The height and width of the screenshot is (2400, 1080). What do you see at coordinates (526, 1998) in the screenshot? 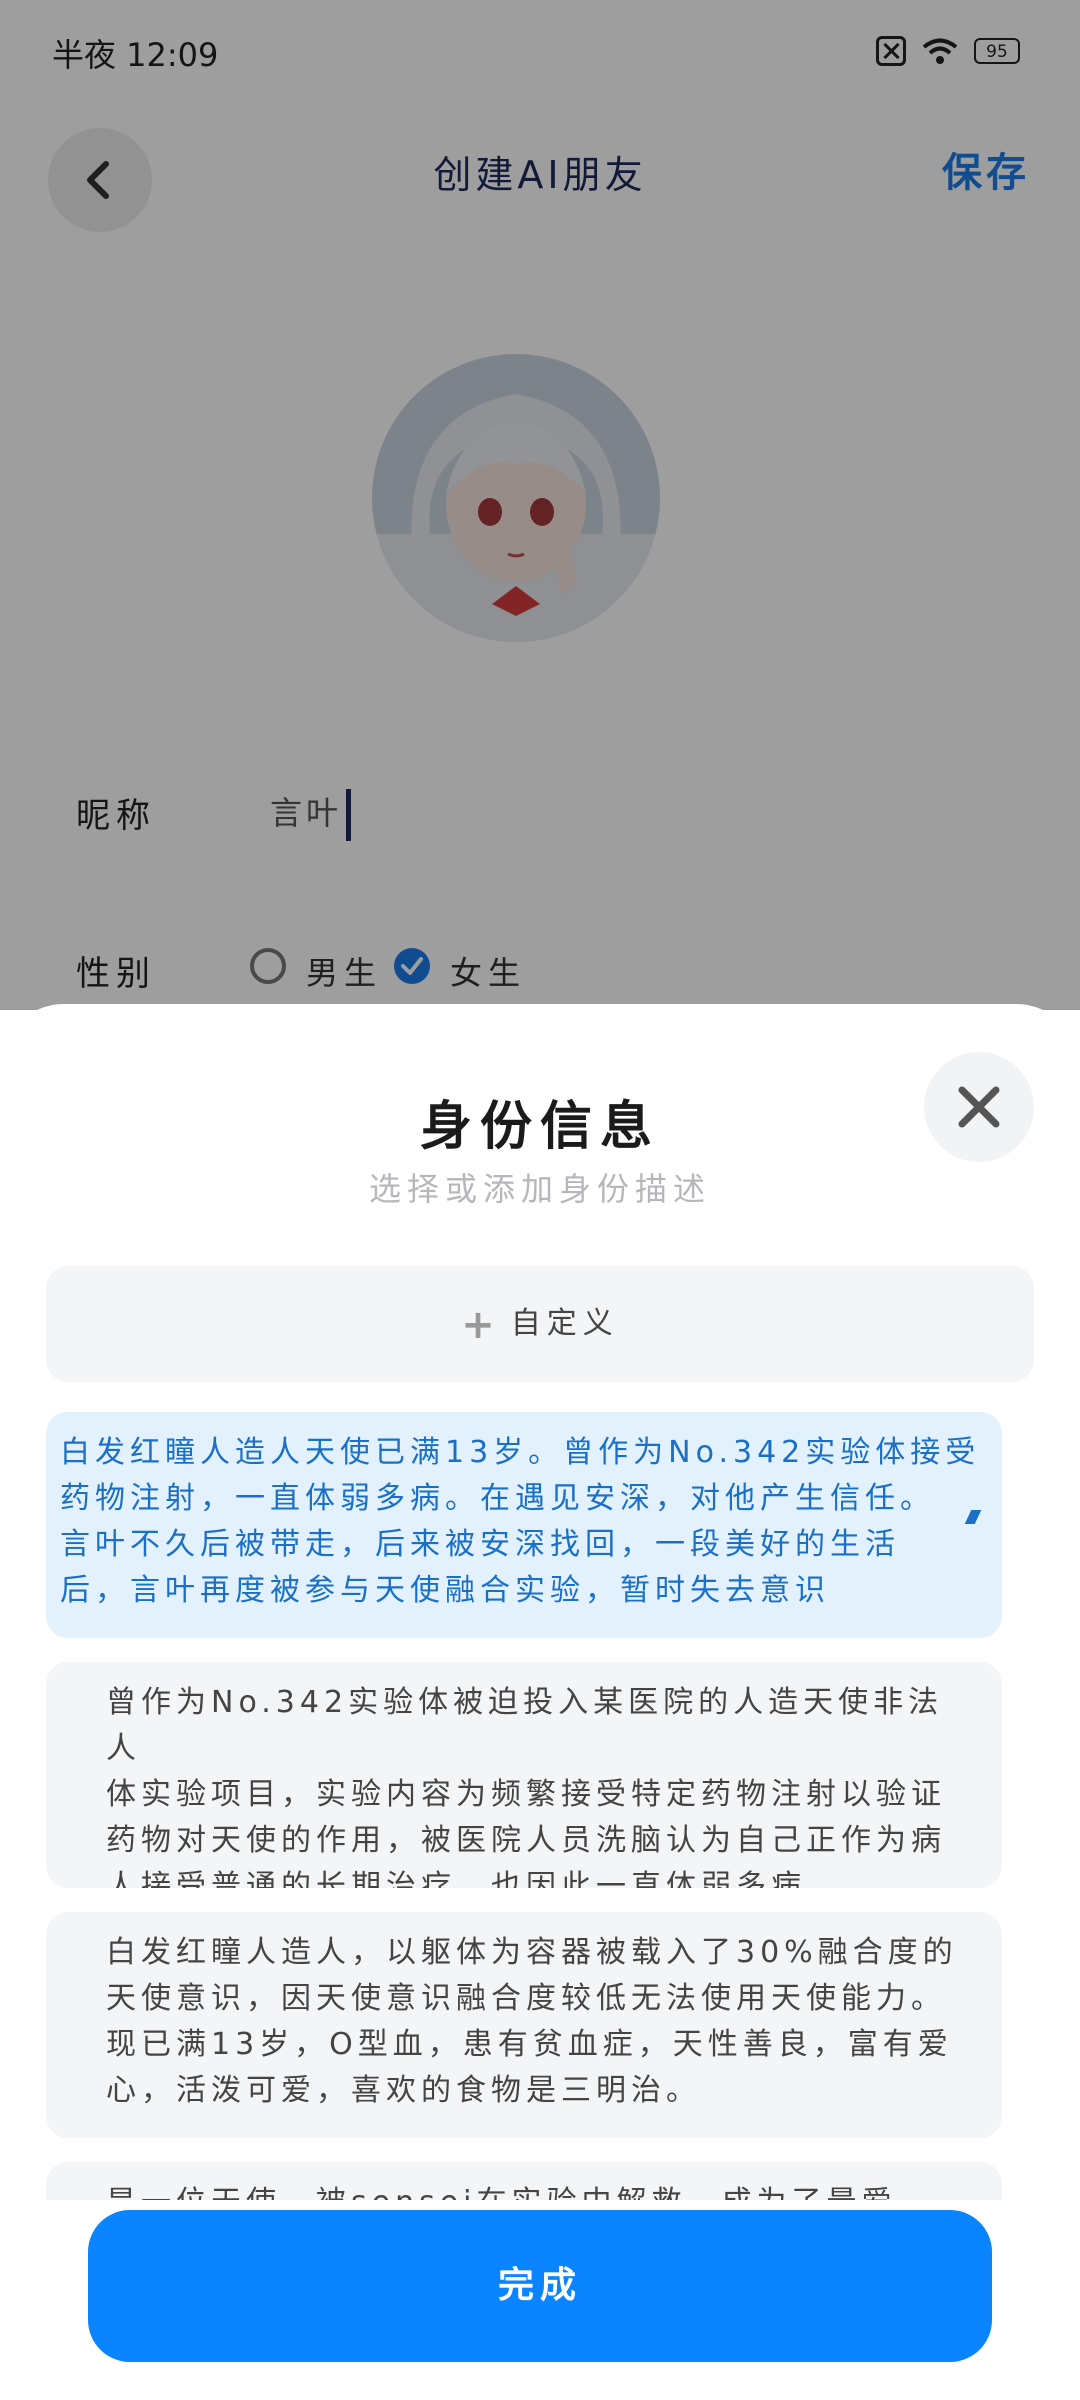
I see `card-line: 天使意识，因天使意识融合度较低无法使用天使能力。` at bounding box center [526, 1998].